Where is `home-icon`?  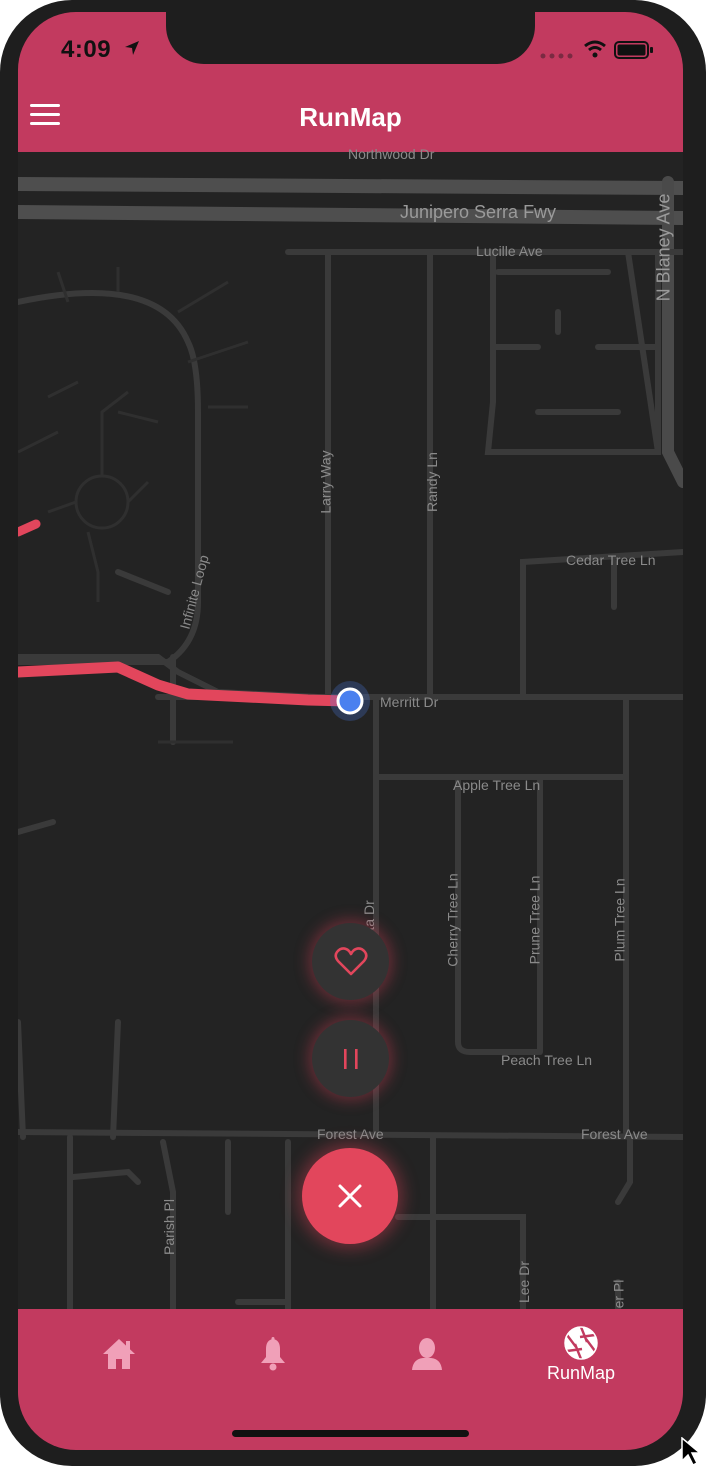 home-icon is located at coordinates (119, 1354).